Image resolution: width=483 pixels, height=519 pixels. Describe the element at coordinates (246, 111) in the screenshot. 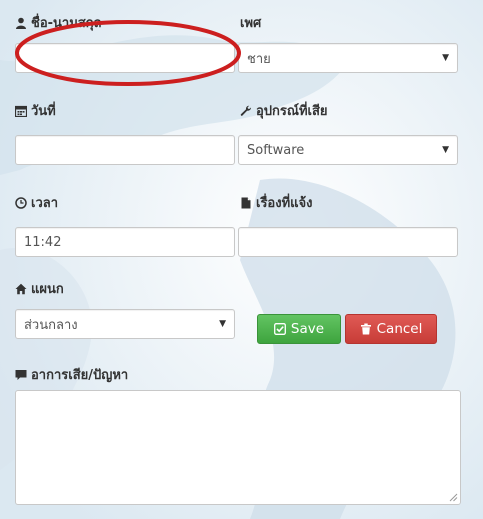

I see `wrench-icon` at that location.